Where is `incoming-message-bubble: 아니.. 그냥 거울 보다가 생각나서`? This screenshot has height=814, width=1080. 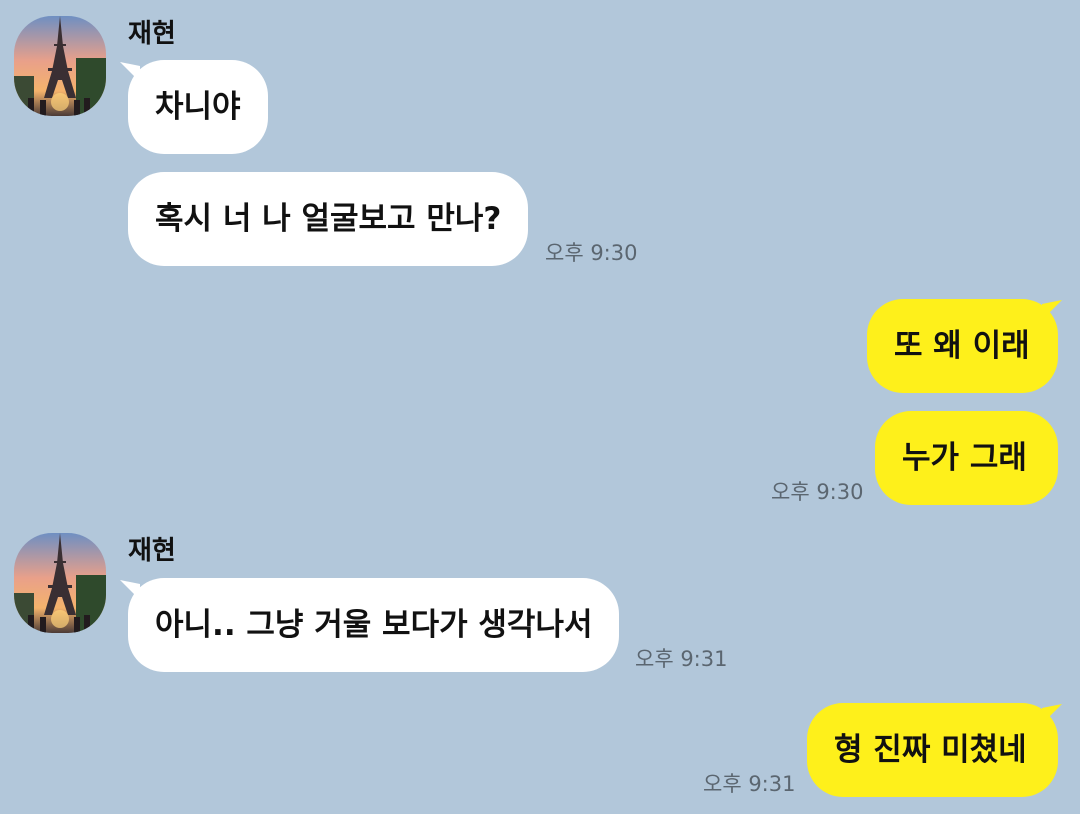
incoming-message-bubble: 아니.. 그냥 거울 보다가 생각나서 is located at coordinates (374, 625).